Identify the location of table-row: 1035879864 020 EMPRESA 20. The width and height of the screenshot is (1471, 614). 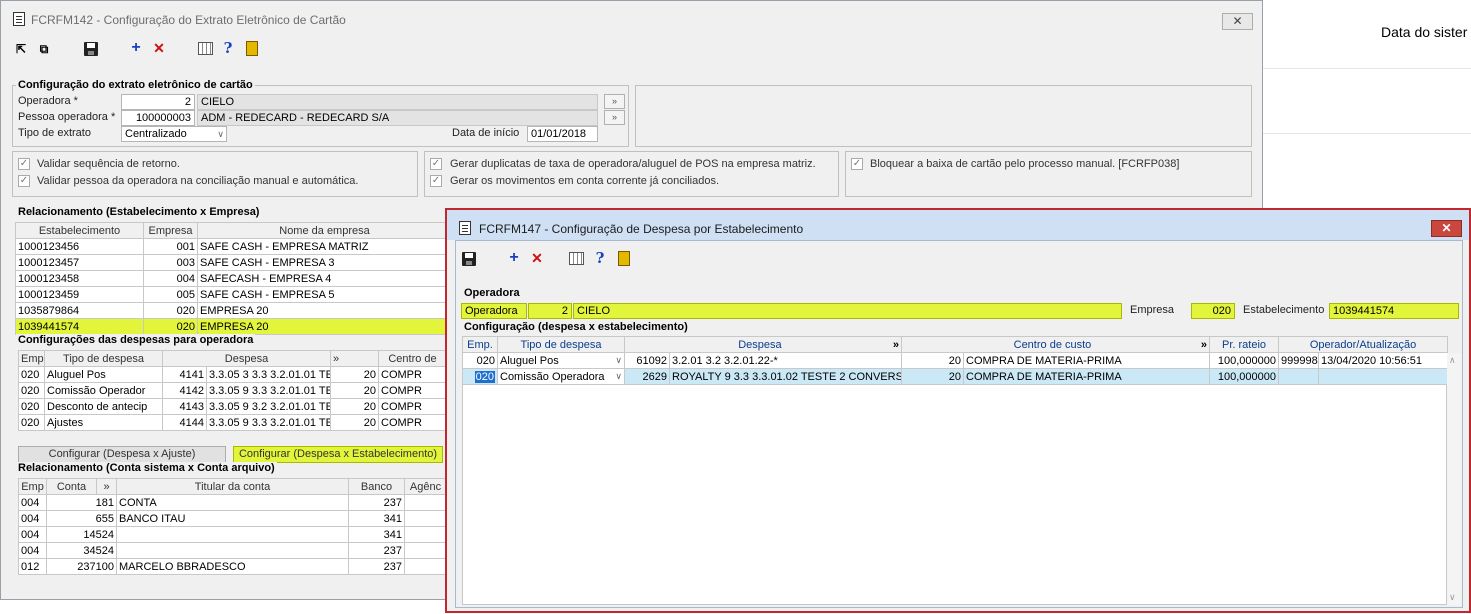
(233, 310).